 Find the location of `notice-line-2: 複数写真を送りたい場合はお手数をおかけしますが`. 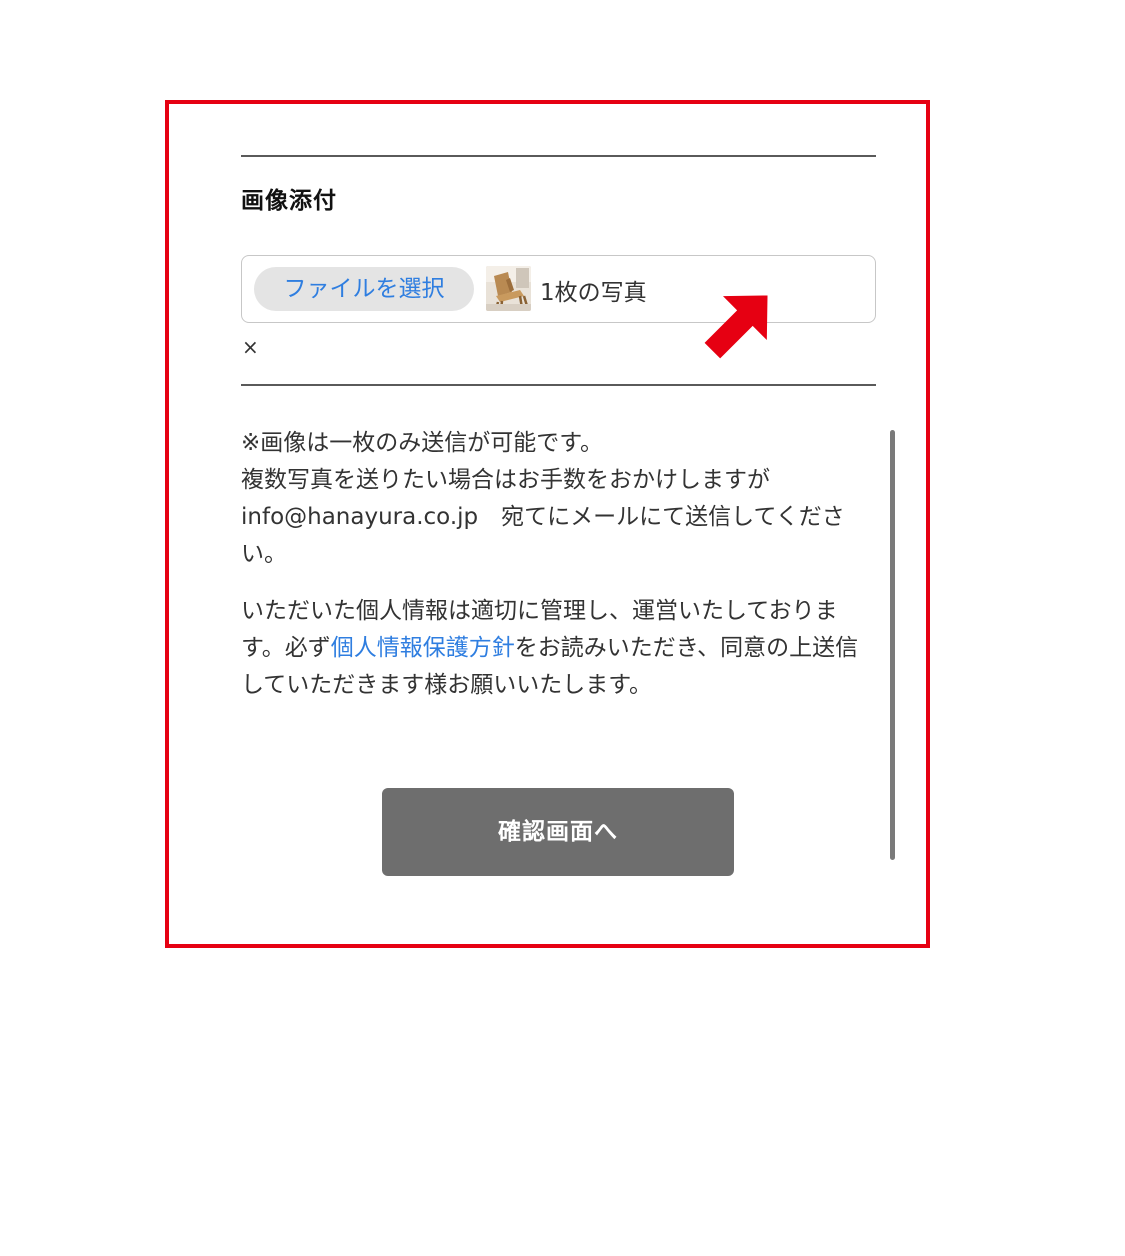

notice-line-2: 複数写真を送りたい場合はお手数をおかけしますが is located at coordinates (505, 480).